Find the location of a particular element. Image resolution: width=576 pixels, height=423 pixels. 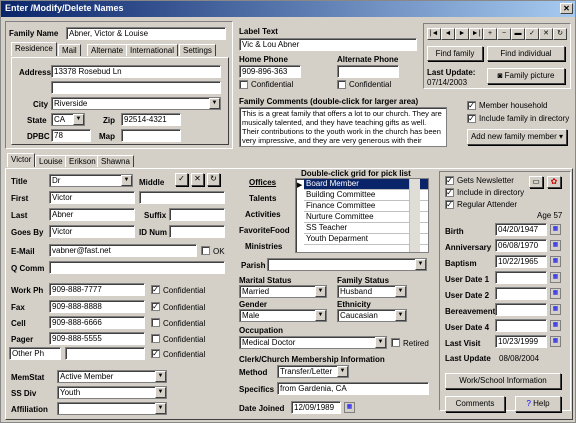

home-phone-confidential-checkbox is located at coordinates (243, 84).